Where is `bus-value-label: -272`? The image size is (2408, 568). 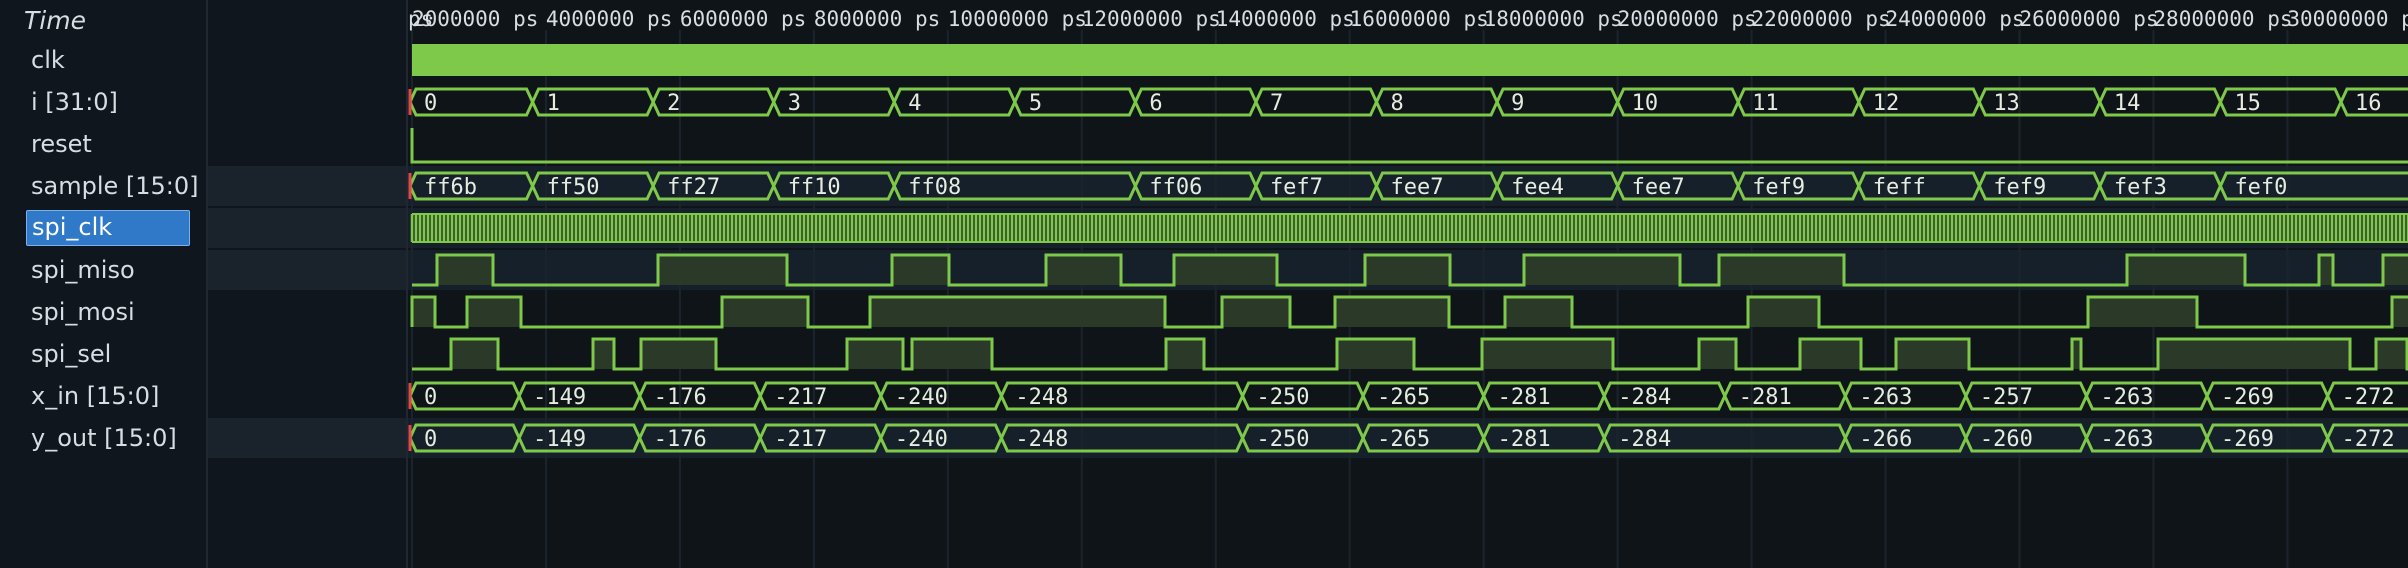 bus-value-label: -272 is located at coordinates (2368, 439).